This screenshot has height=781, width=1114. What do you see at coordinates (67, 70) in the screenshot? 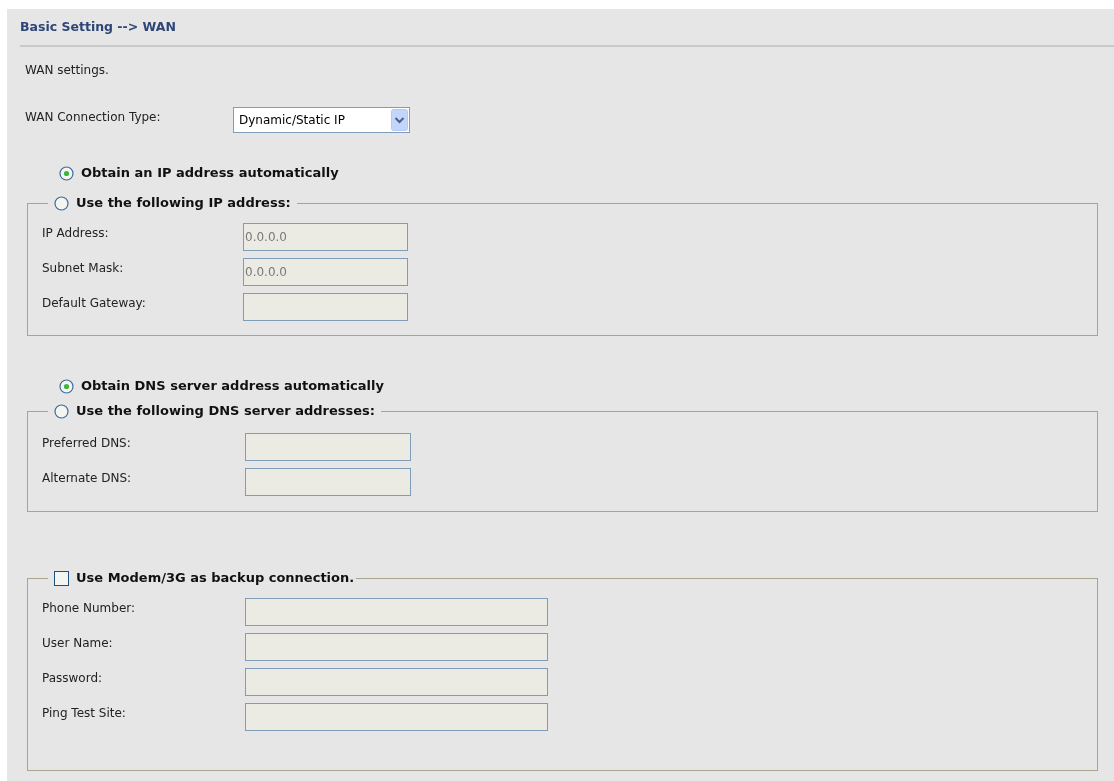
I see `description-text: WAN settings.` at bounding box center [67, 70].